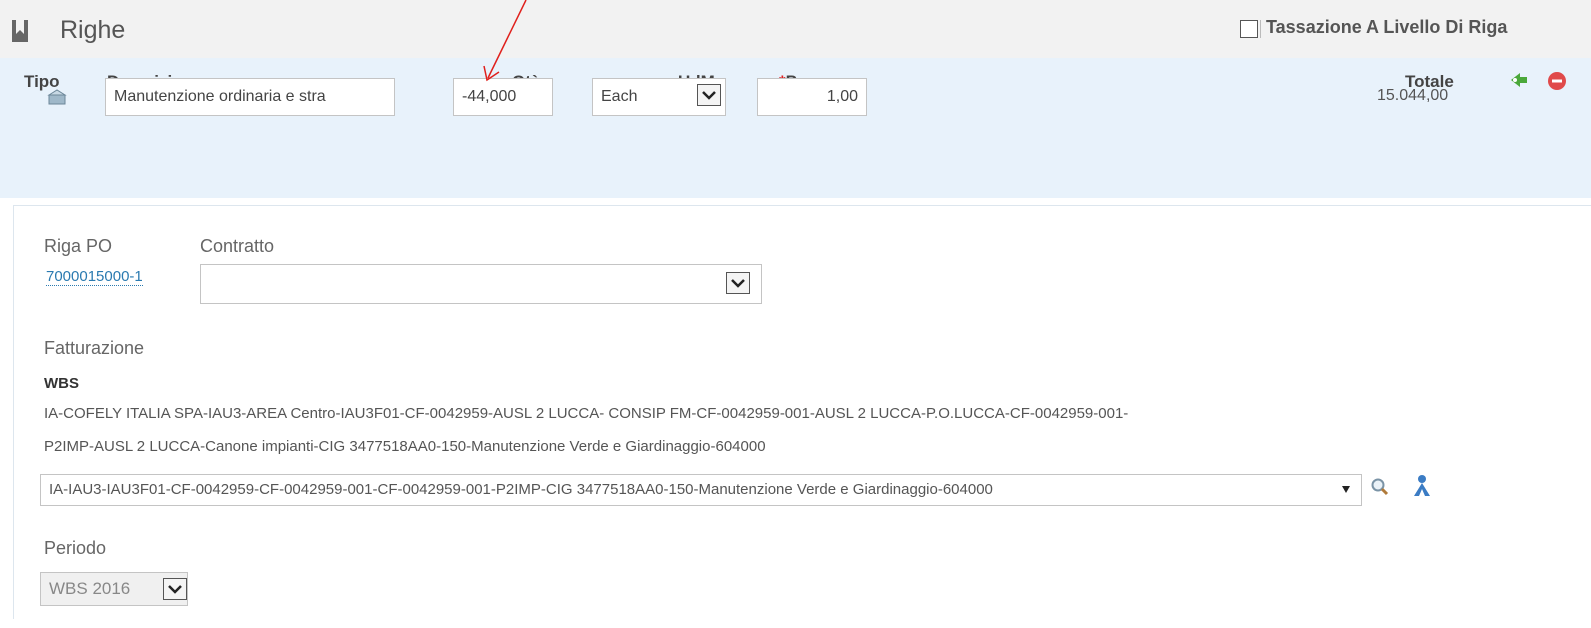 The height and width of the screenshot is (628, 1591). What do you see at coordinates (812, 97) in the screenshot?
I see `price-input: 1,00` at bounding box center [812, 97].